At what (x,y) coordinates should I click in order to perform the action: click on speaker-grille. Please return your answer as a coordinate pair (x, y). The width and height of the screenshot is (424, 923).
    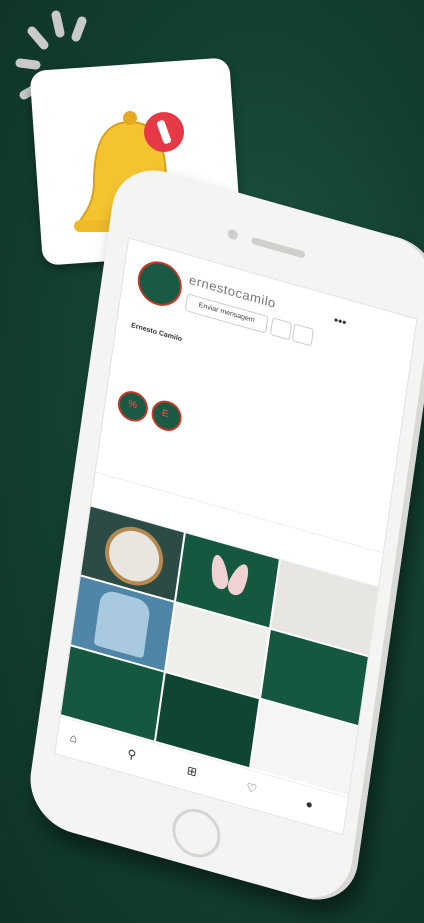
    Looking at the image, I should click on (278, 247).